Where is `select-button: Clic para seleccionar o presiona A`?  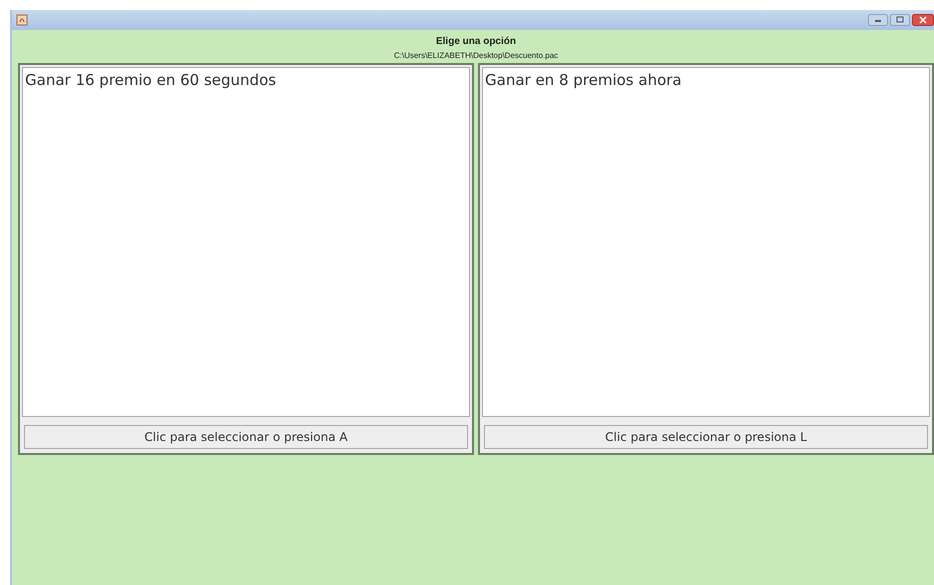
select-button: Clic para seleccionar o presiona A is located at coordinates (246, 437).